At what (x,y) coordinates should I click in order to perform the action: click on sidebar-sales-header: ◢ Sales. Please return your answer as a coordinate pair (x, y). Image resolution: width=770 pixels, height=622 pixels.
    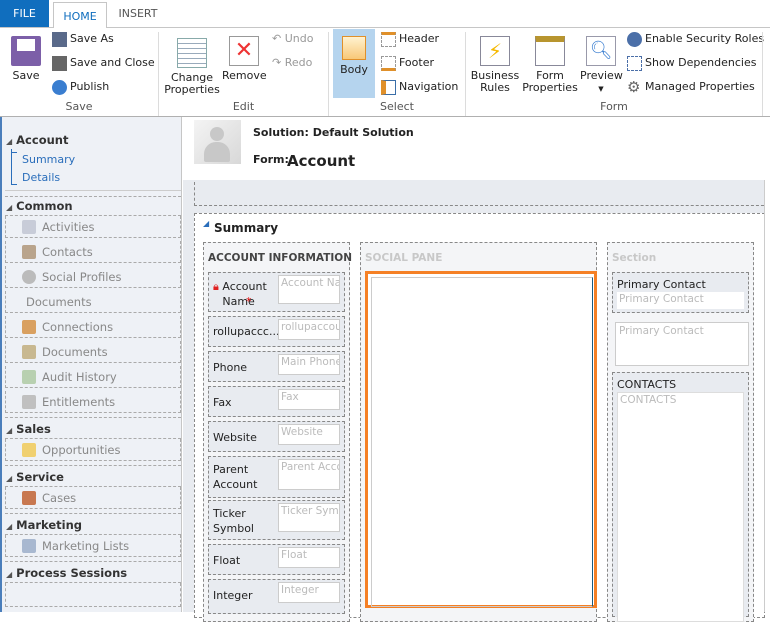
    Looking at the image, I should click on (28, 429).